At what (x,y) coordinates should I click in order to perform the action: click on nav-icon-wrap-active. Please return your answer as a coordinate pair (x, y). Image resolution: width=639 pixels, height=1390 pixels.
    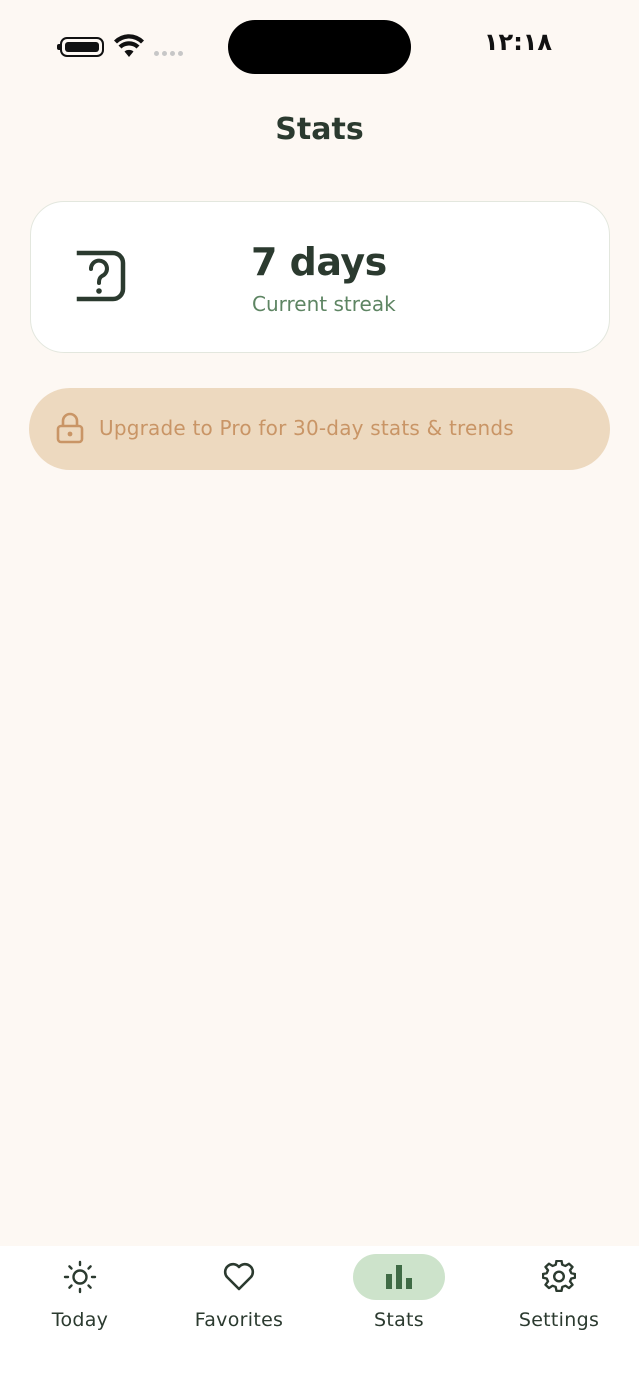
    Looking at the image, I should click on (399, 1277).